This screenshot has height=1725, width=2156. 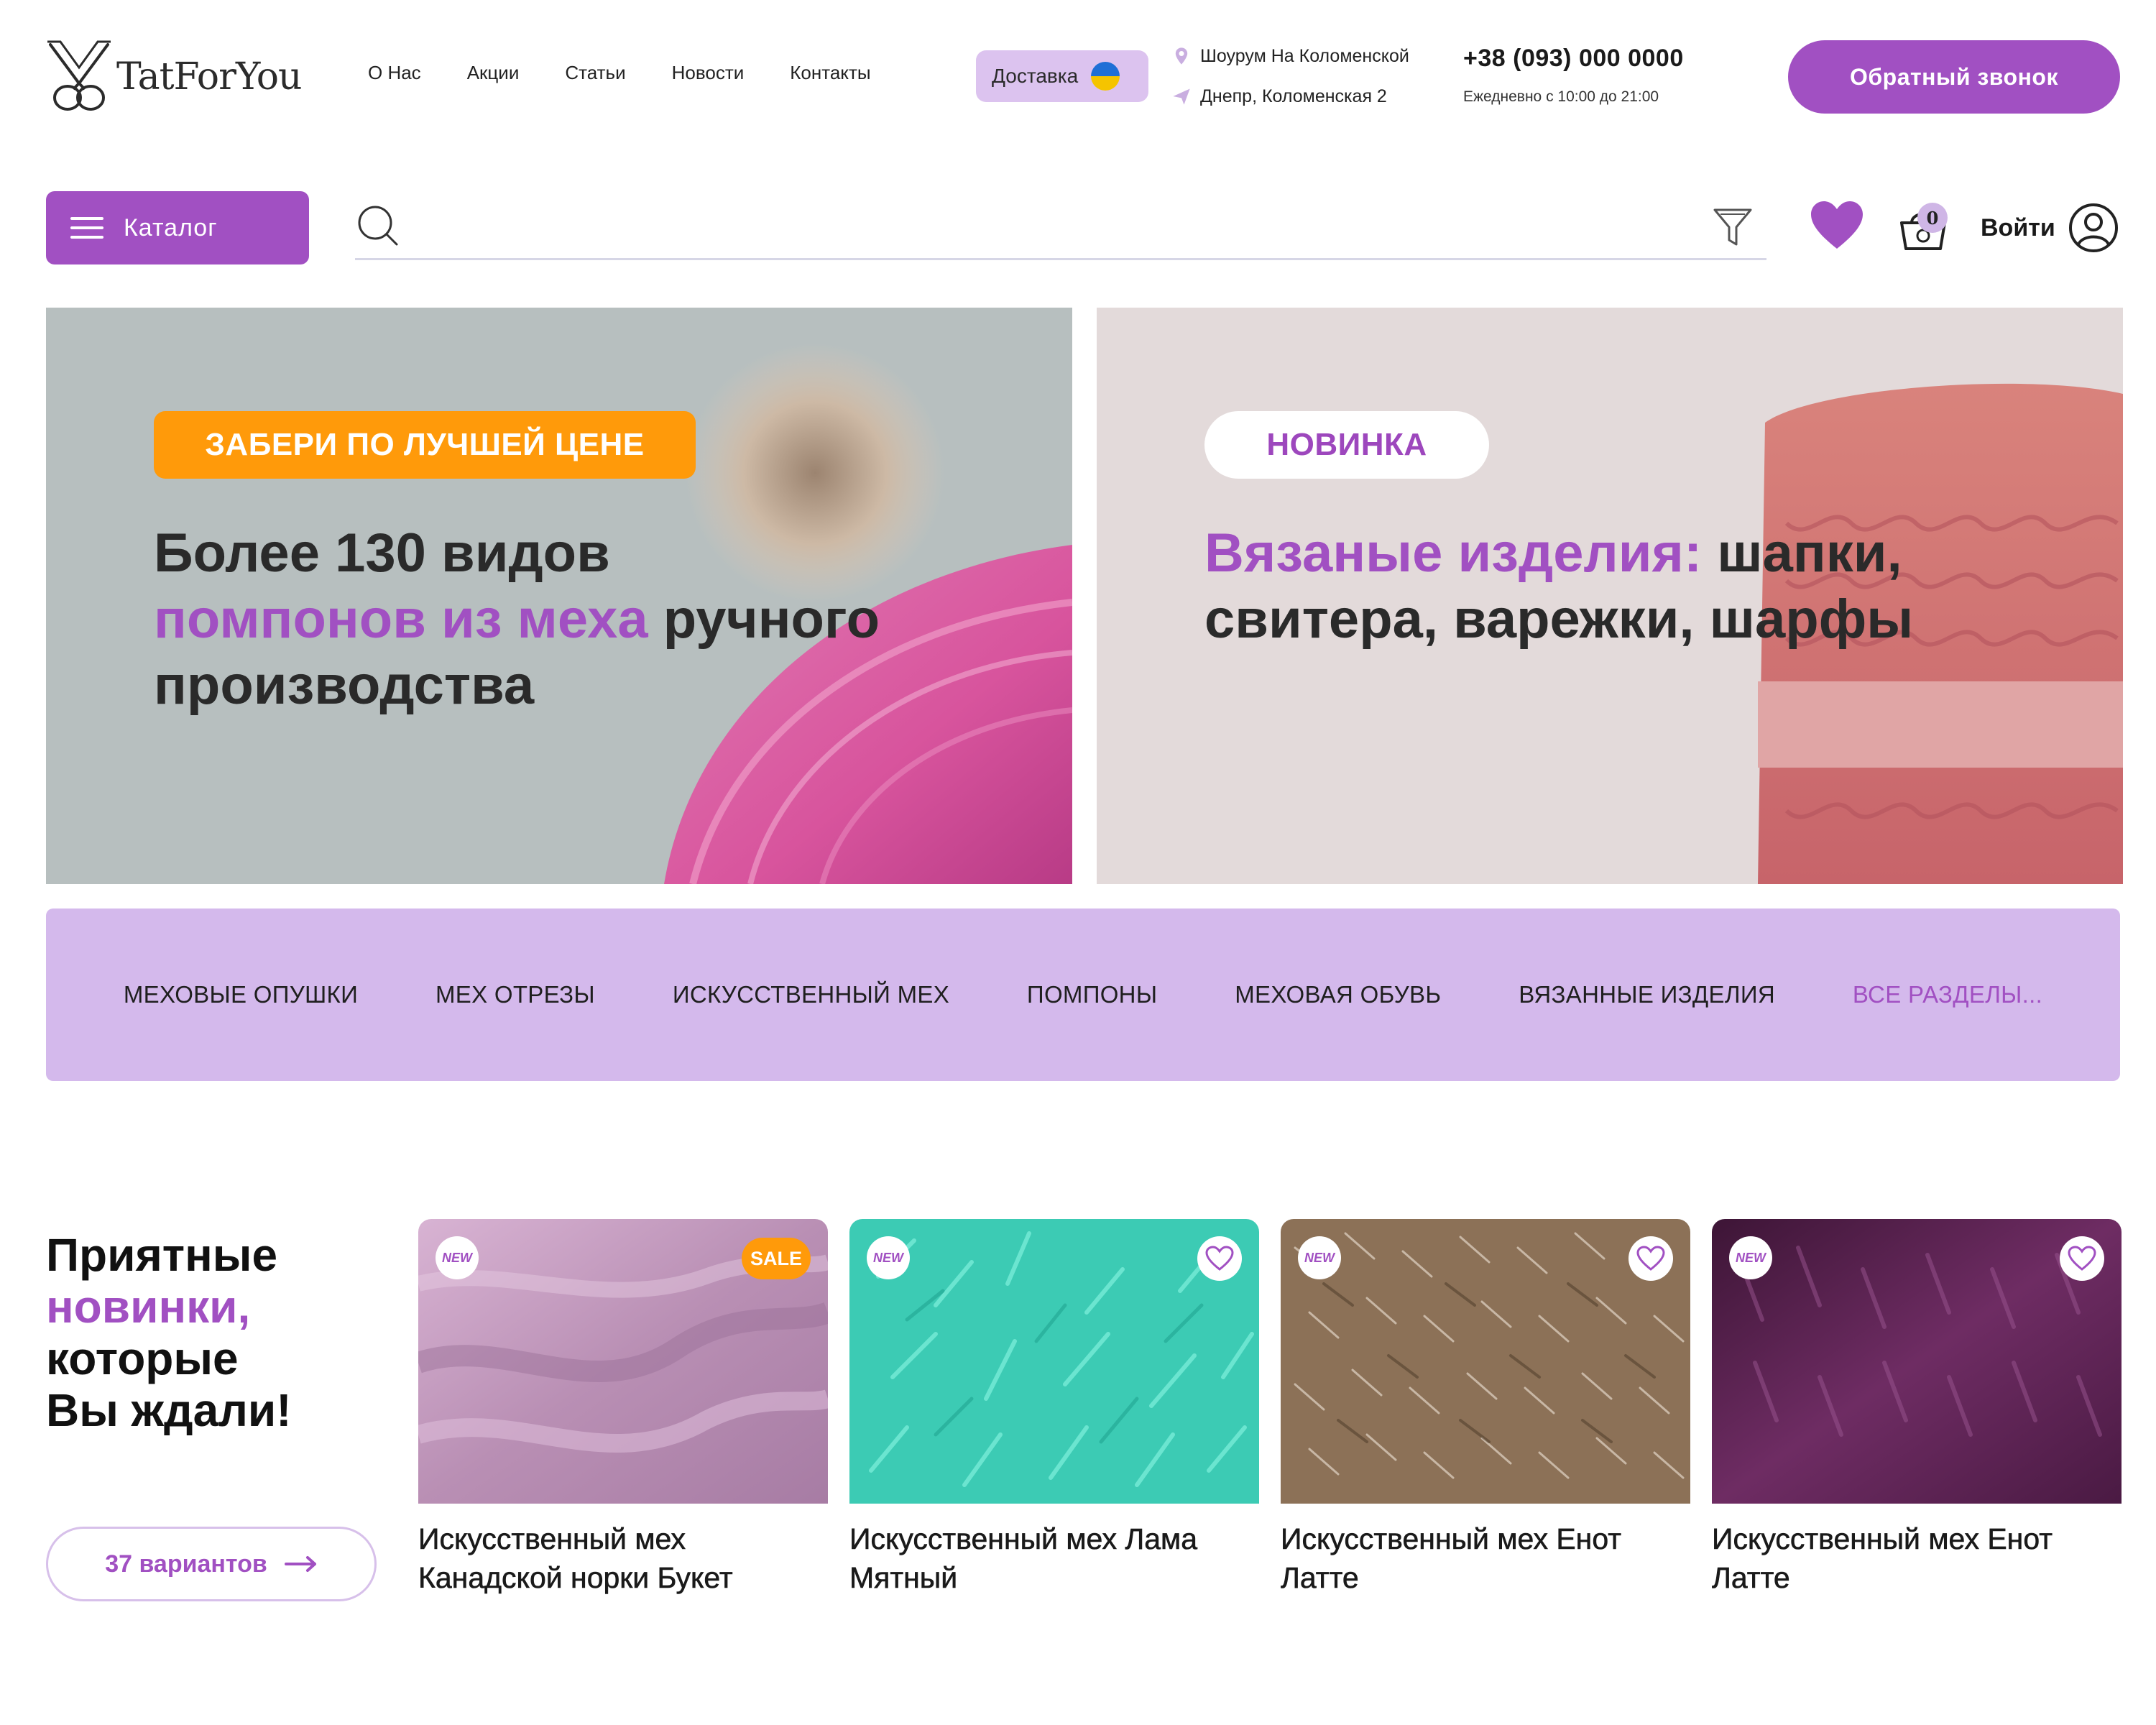 I want to click on login-button: Войти, so click(x=2050, y=228).